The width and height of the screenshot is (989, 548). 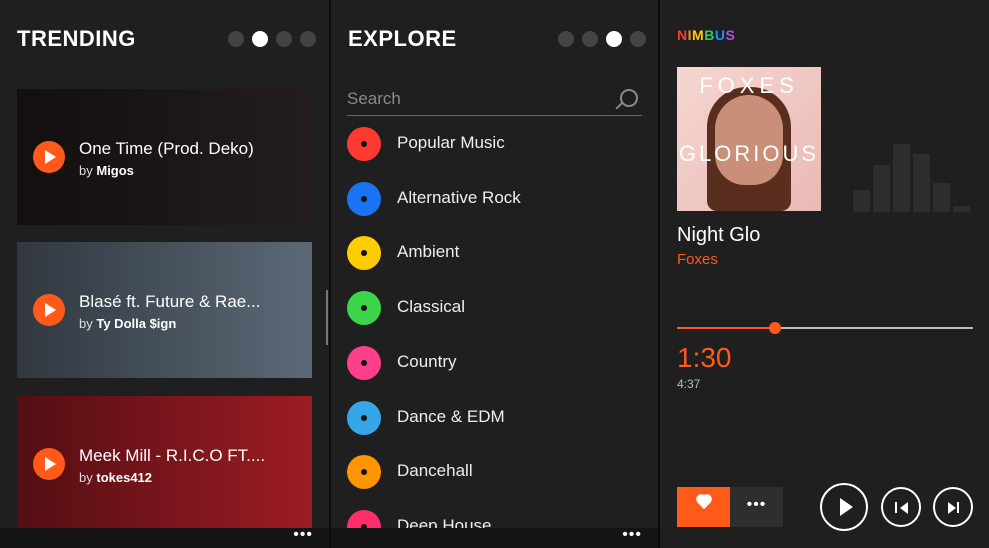 I want to click on play-button, so click(x=844, y=507).